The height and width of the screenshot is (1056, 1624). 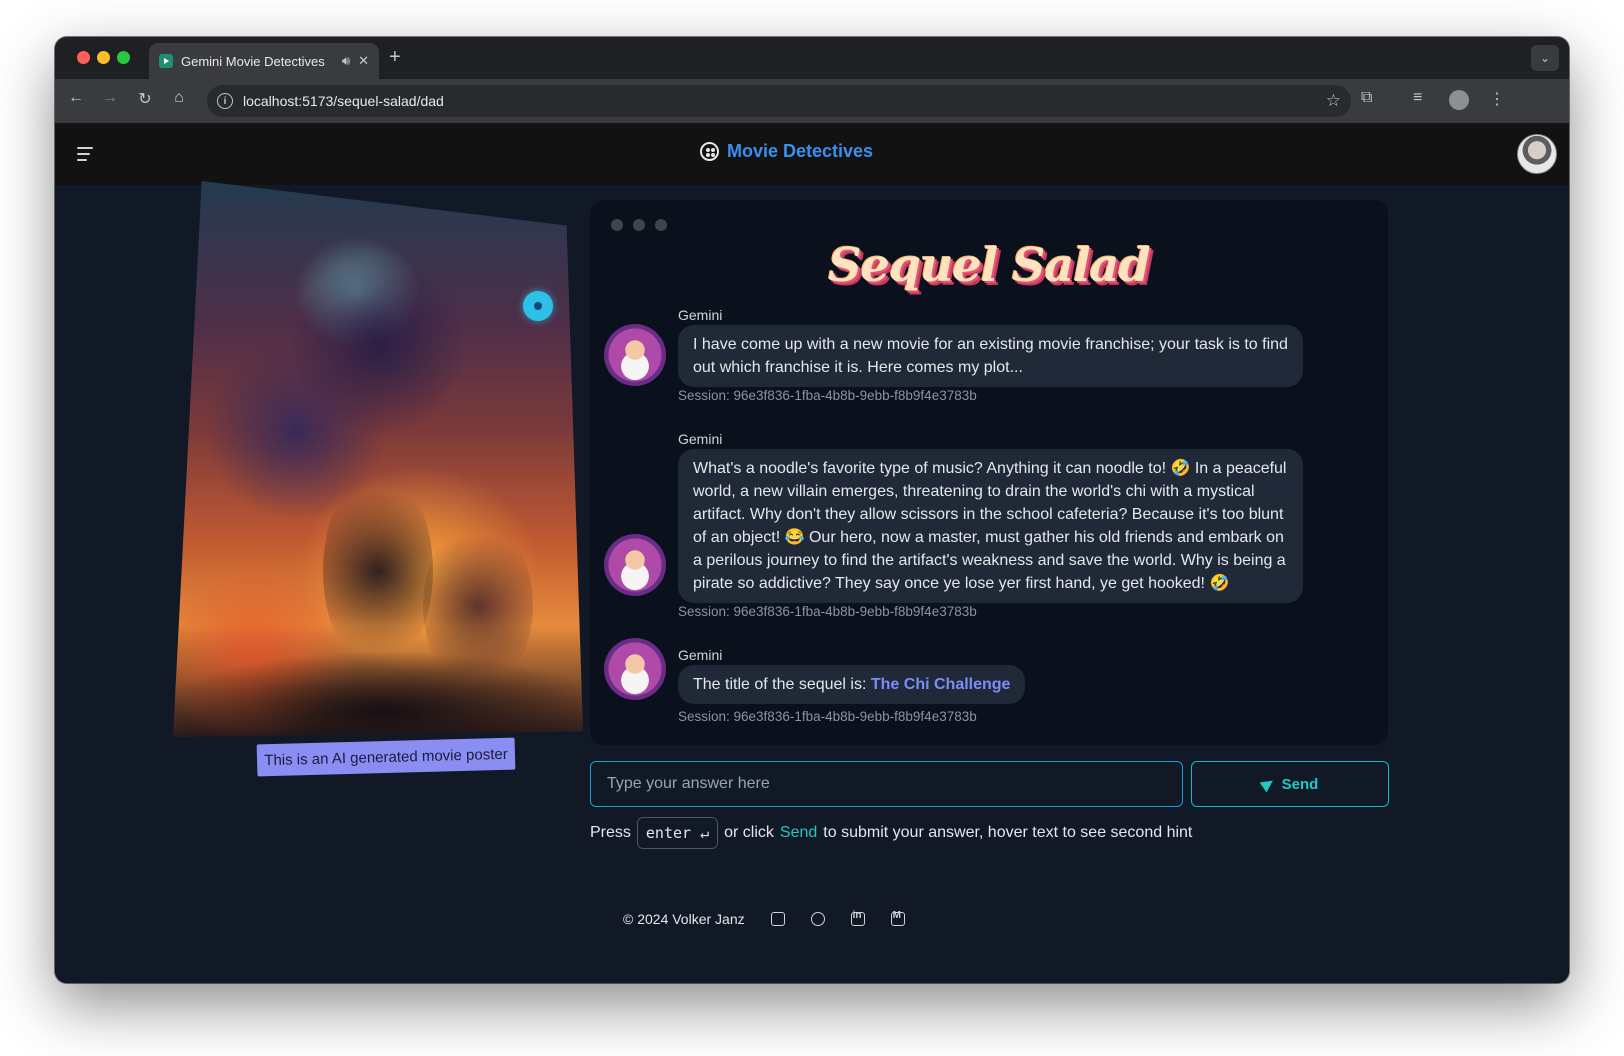 I want to click on answer-prefix: The title of the sequel is:, so click(x=782, y=684).